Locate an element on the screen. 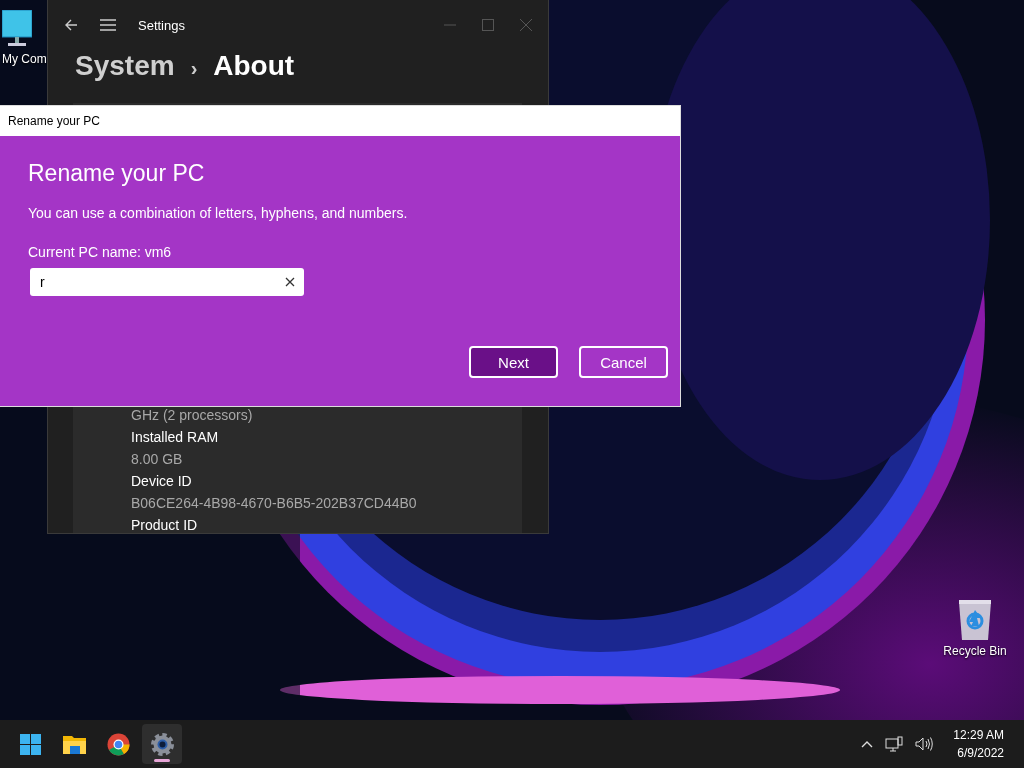 The image size is (1024, 768). start-icon is located at coordinates (30, 744).